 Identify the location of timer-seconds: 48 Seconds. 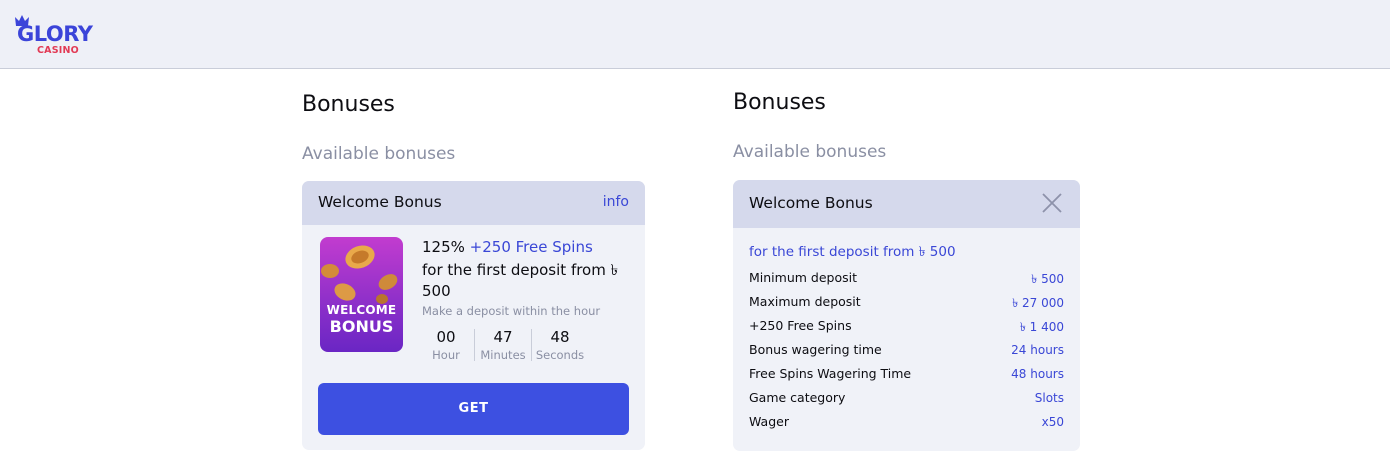
(560, 345).